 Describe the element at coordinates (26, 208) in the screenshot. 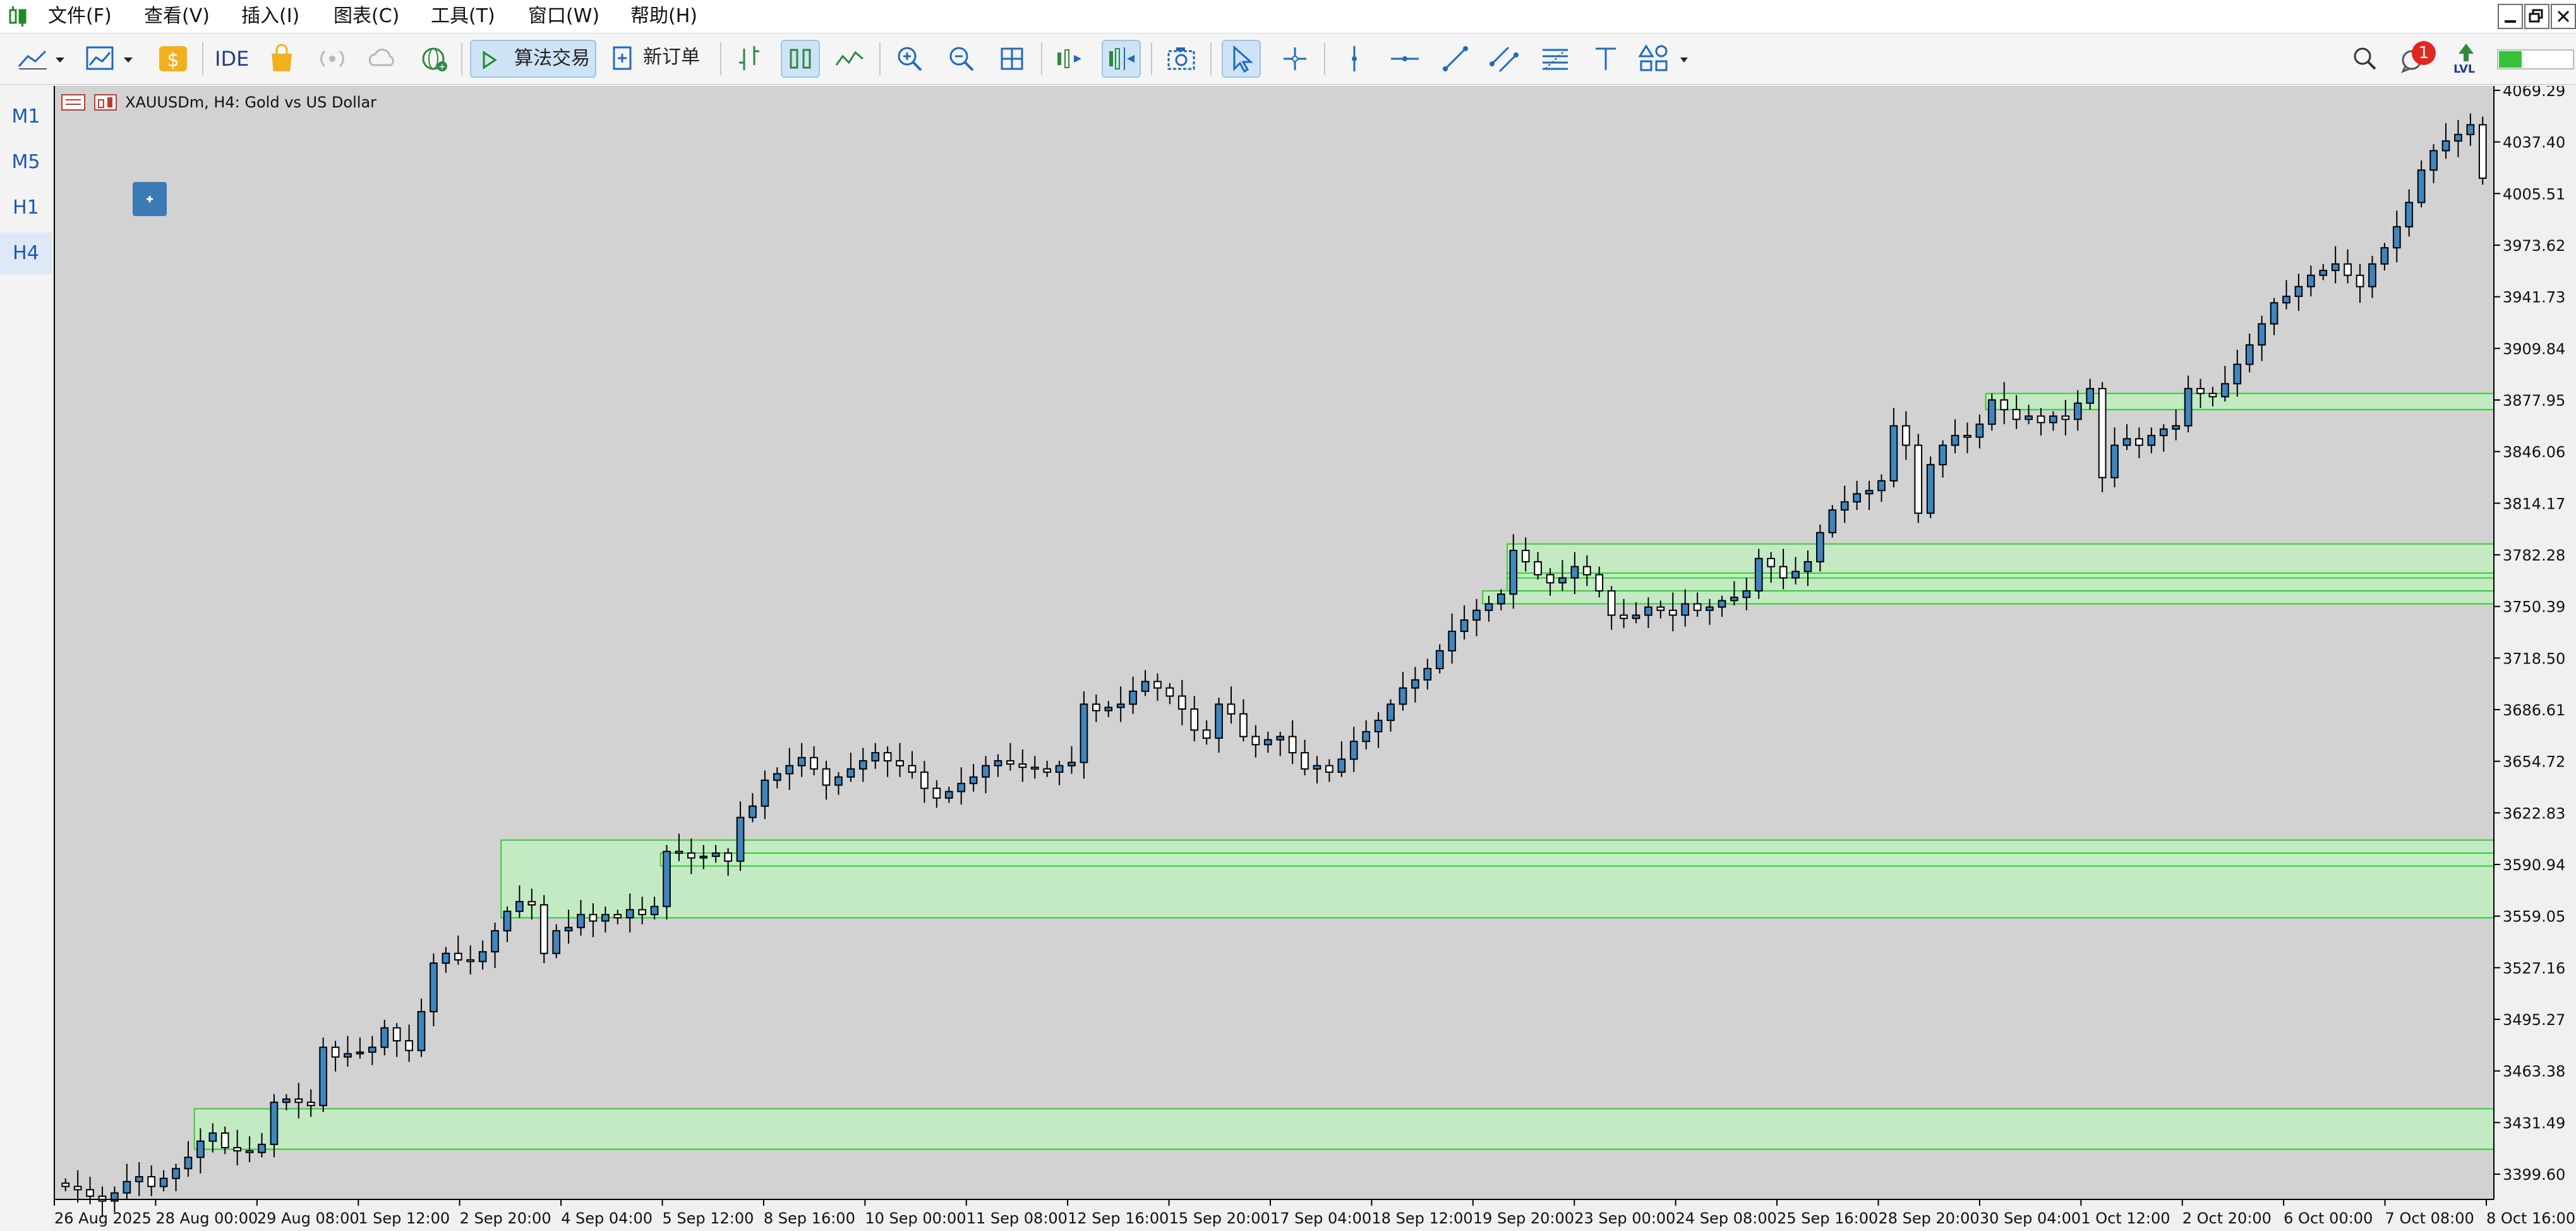

I see `timeframe-h1: H1` at that location.